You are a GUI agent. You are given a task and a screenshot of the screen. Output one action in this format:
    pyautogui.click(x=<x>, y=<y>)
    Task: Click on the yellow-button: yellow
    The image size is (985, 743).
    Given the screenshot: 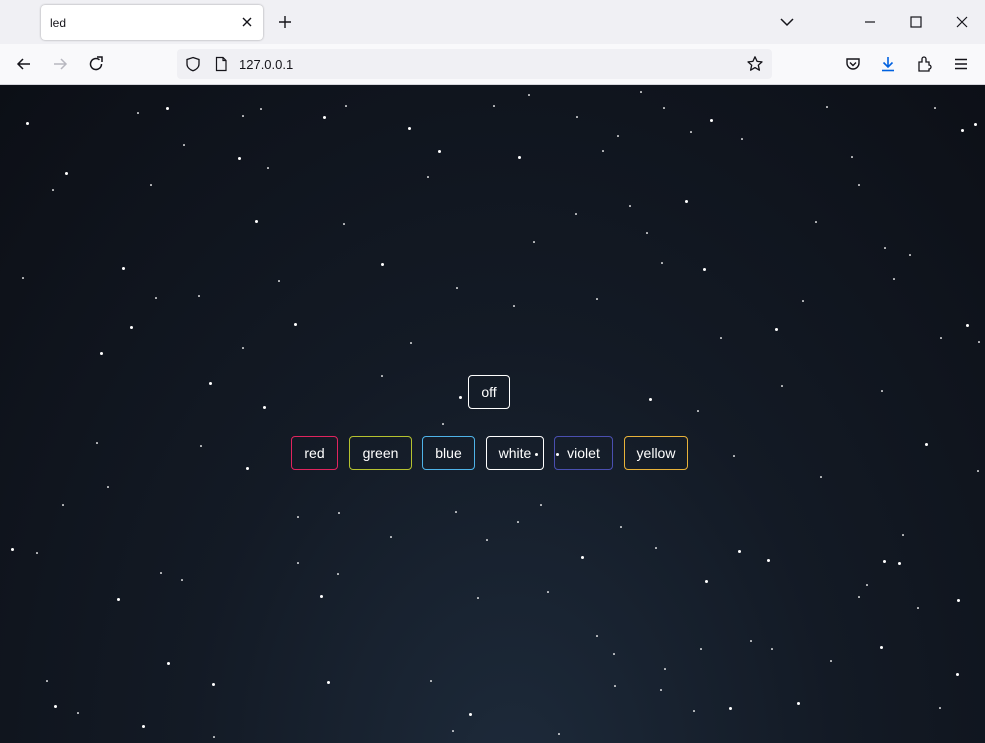 What is the action you would take?
    pyautogui.click(x=656, y=453)
    